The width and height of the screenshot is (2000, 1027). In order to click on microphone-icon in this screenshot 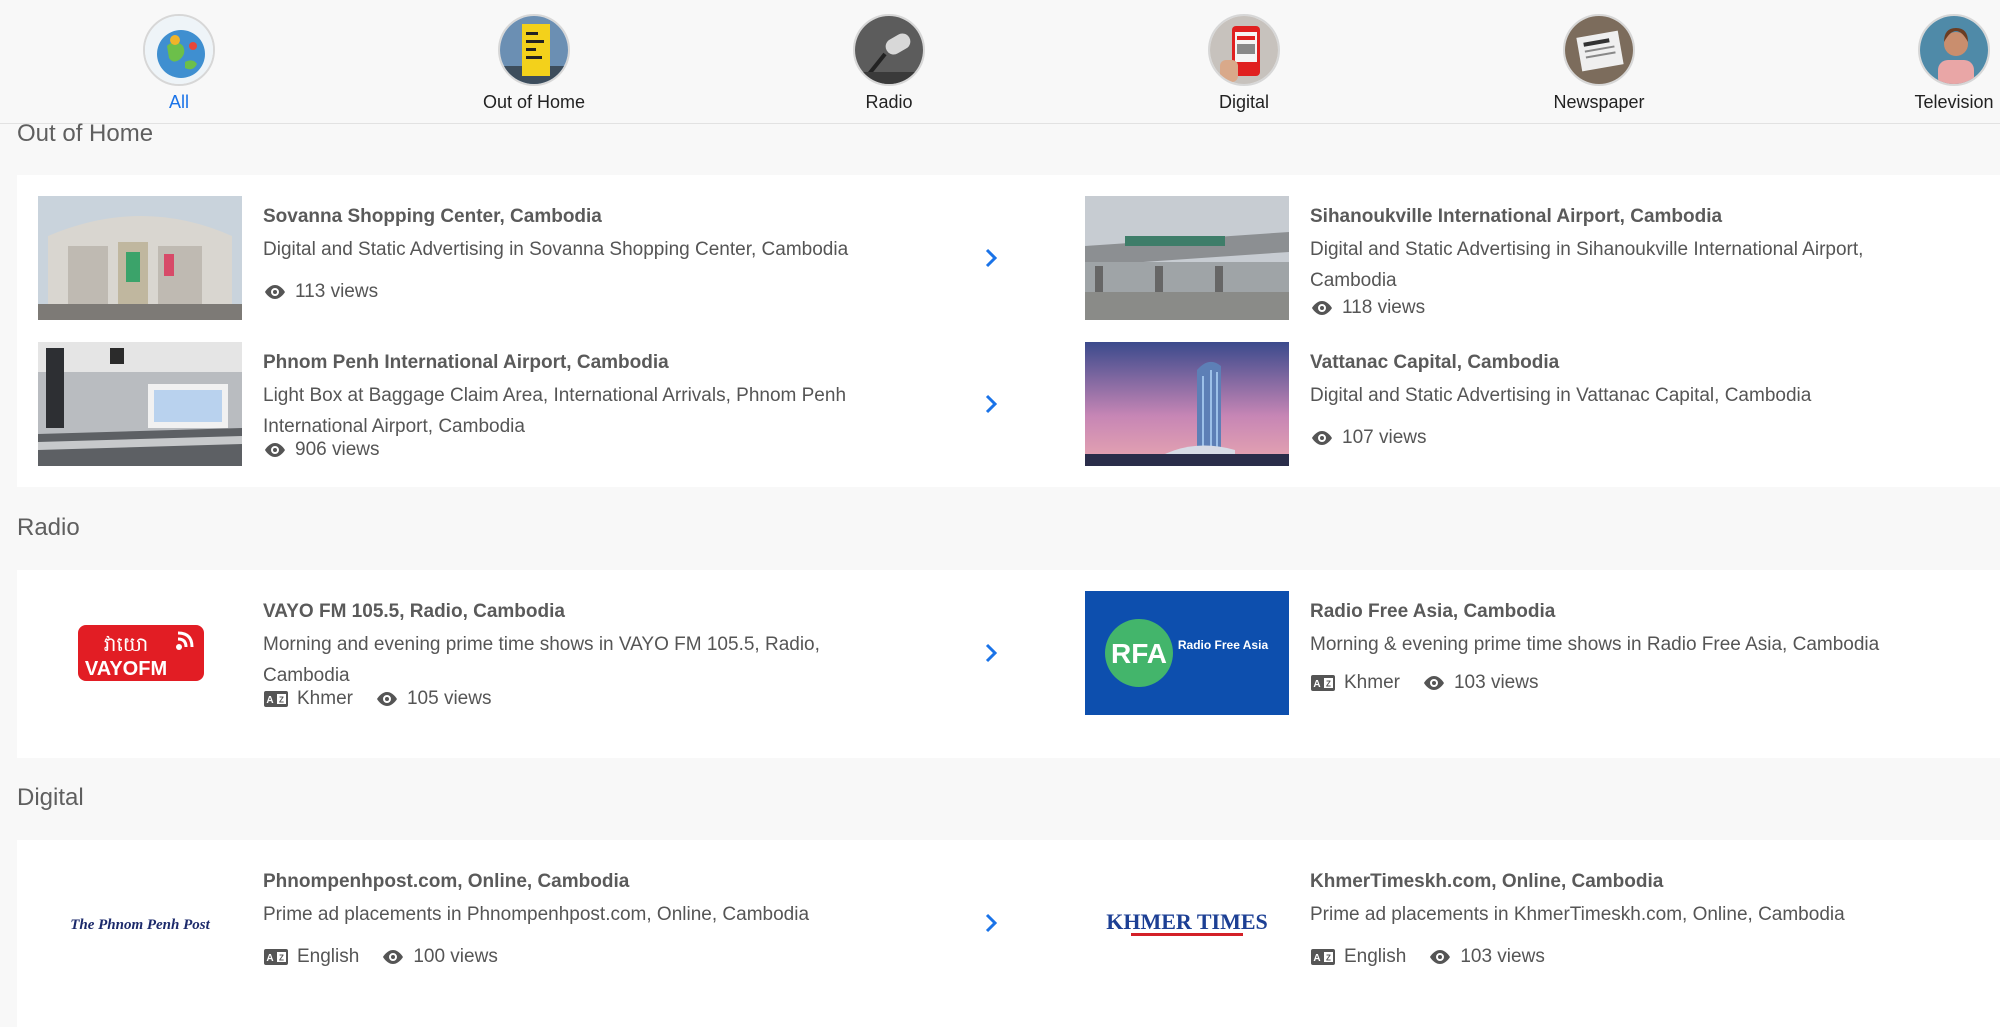, I will do `click(889, 50)`.